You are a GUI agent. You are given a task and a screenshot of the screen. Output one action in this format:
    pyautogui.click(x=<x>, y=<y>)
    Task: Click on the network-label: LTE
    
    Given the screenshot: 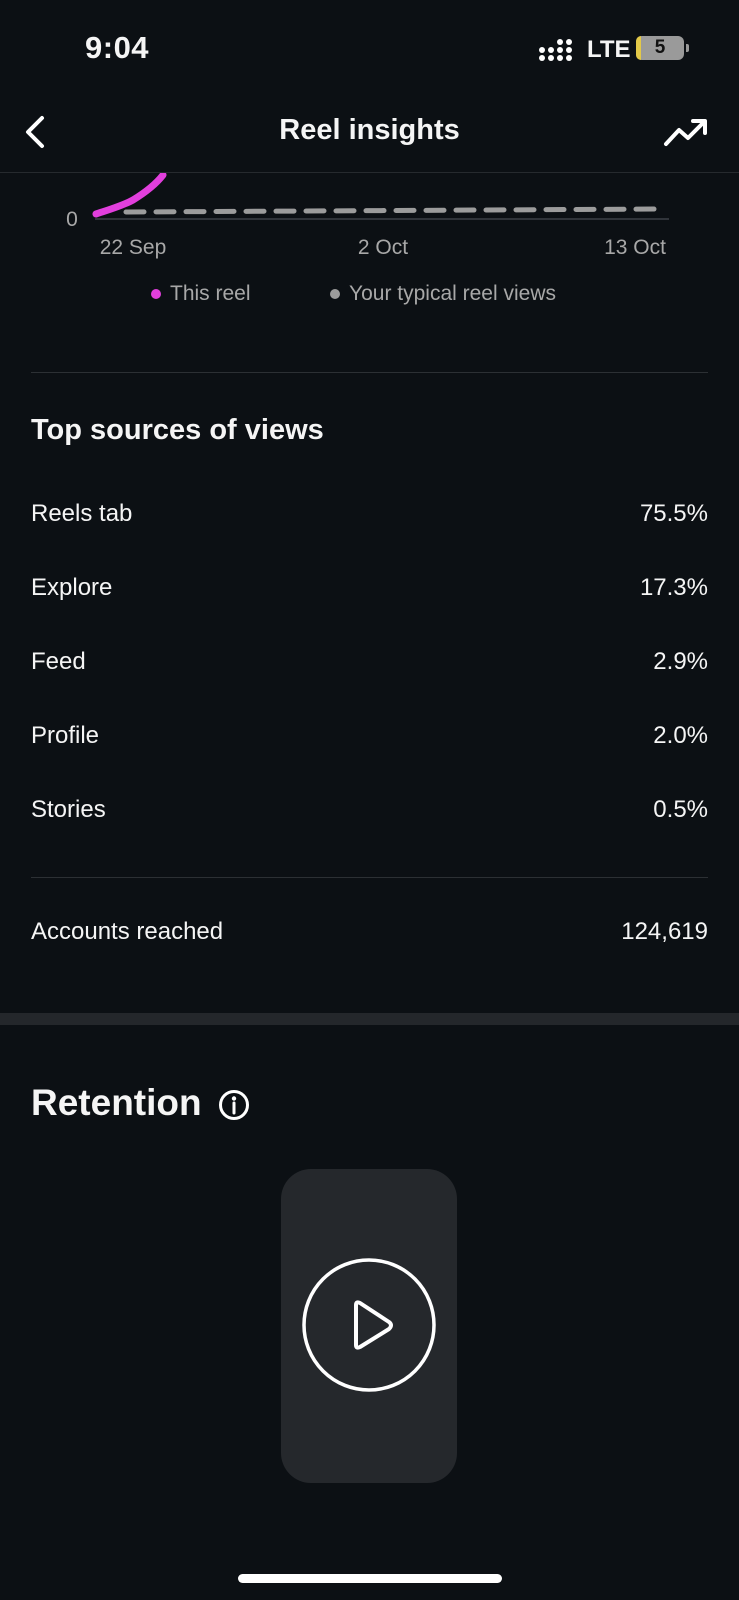 What is the action you would take?
    pyautogui.click(x=609, y=49)
    